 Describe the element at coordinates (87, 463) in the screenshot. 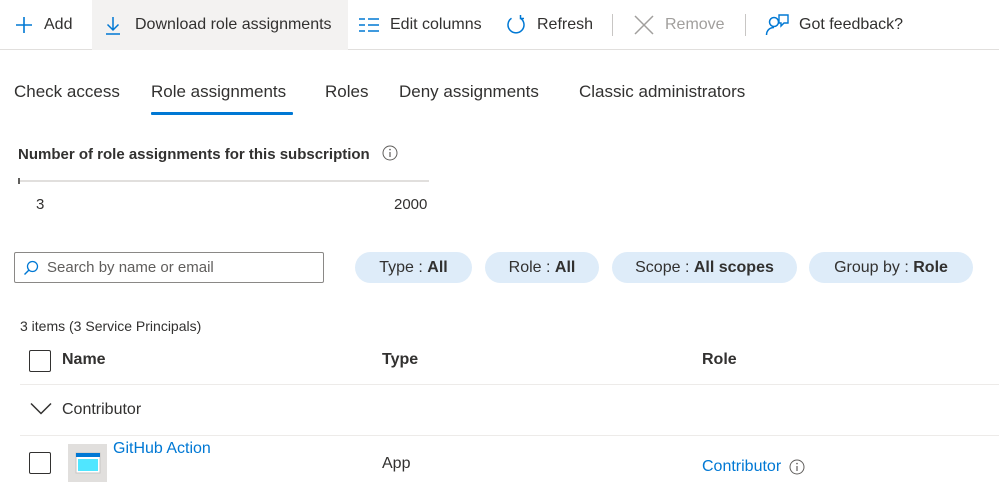

I see `app-icon` at that location.